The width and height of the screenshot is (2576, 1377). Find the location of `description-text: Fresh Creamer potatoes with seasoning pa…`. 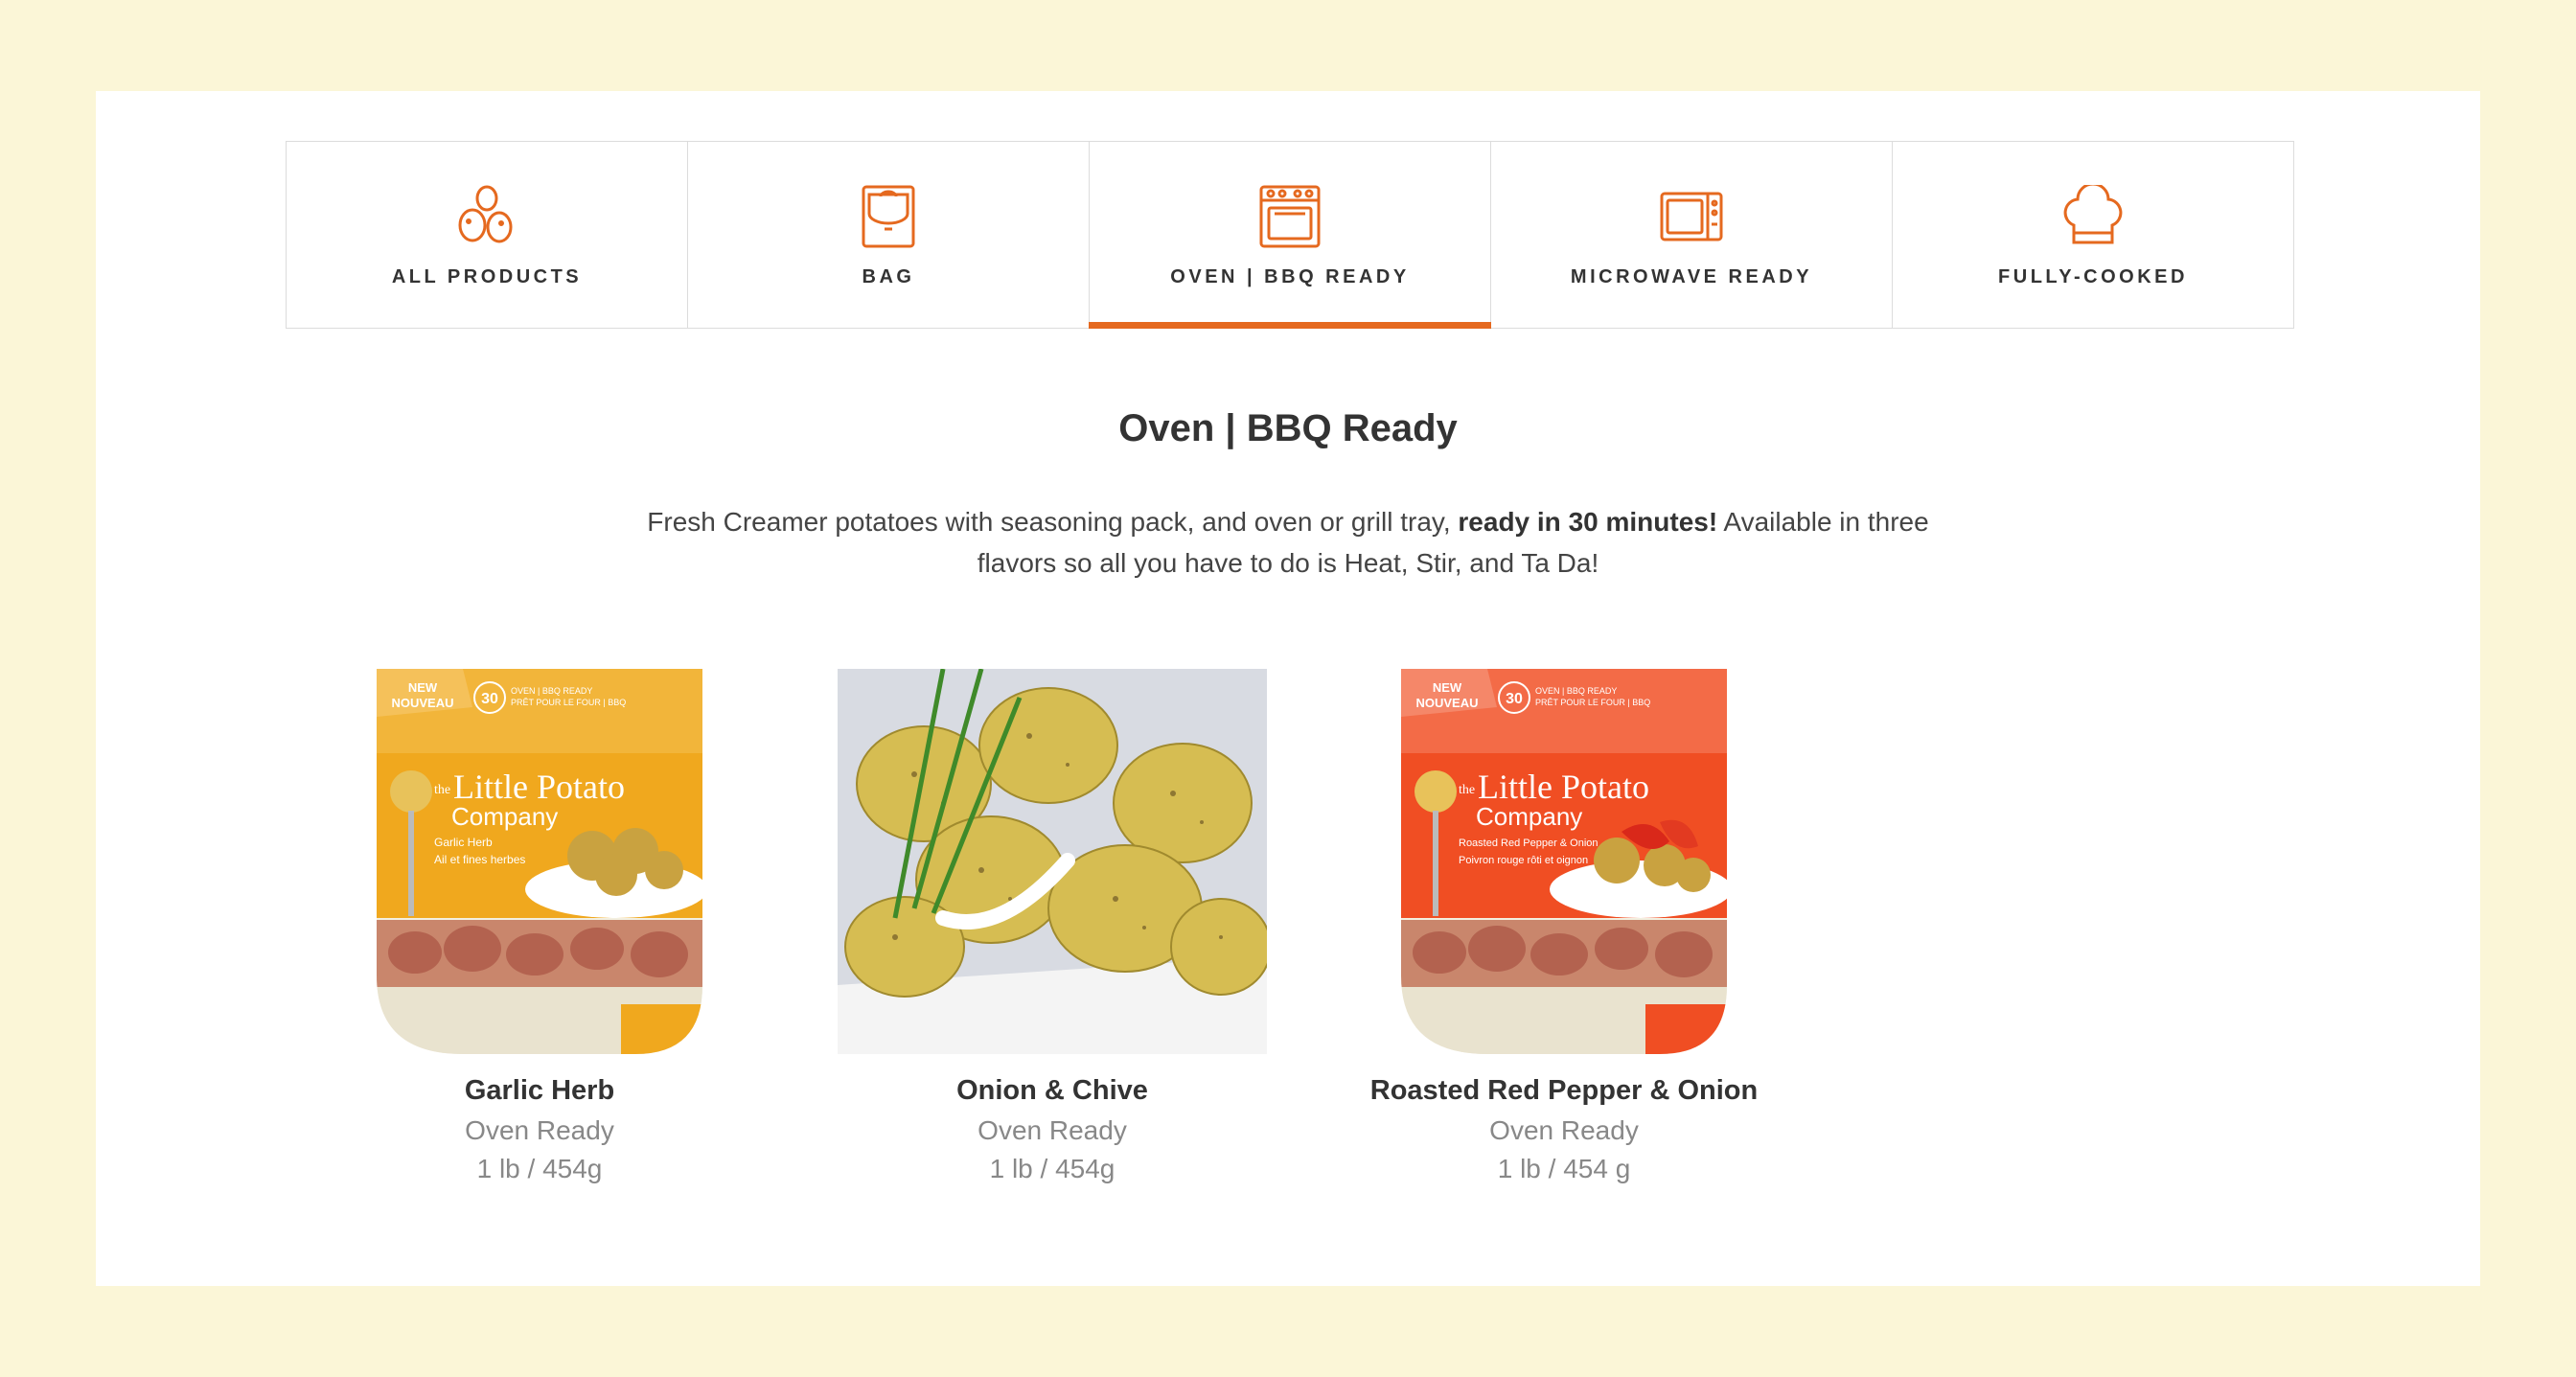

description-text: Fresh Creamer potatoes with seasoning pa… is located at coordinates (1053, 522).